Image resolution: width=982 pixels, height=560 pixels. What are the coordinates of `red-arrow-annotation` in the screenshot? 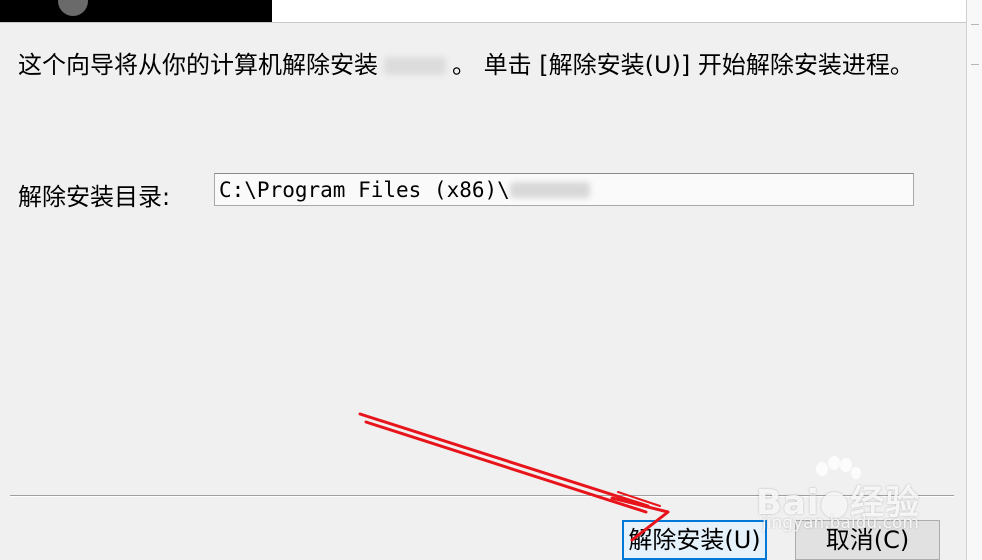 It's located at (514, 477).